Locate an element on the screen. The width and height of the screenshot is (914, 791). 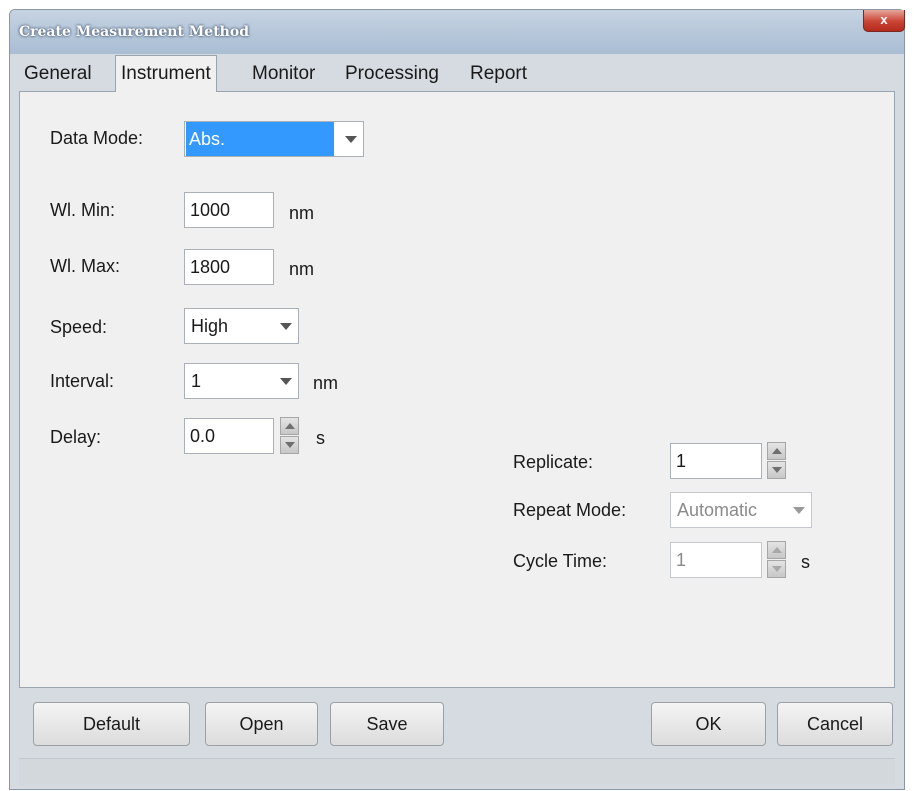
wl-max-unit: nm is located at coordinates (302, 269).